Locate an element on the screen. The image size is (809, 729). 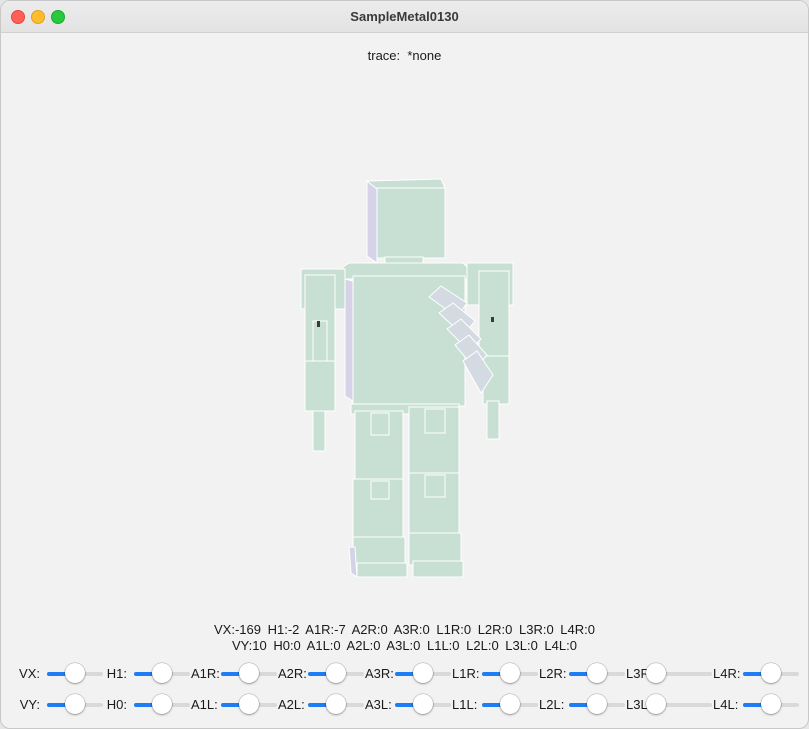
slider-l4r: L4R: is located at coordinates (757, 674).